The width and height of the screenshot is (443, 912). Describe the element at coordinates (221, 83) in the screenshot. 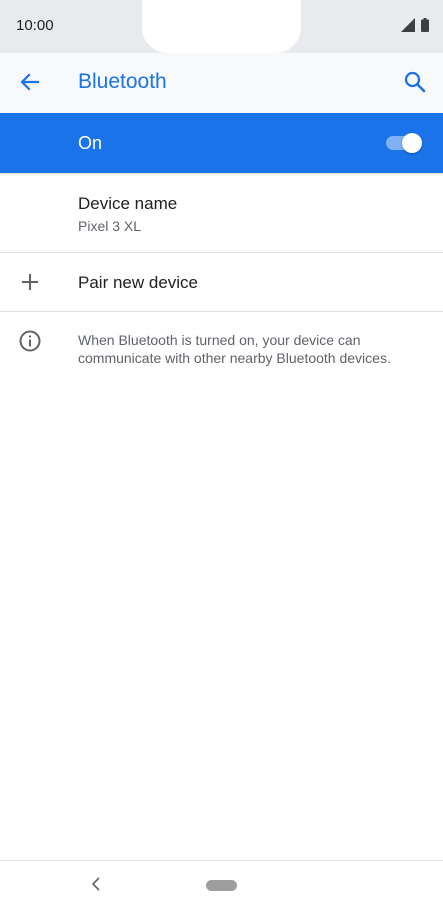

I see `app-bar: Bluetooth` at that location.